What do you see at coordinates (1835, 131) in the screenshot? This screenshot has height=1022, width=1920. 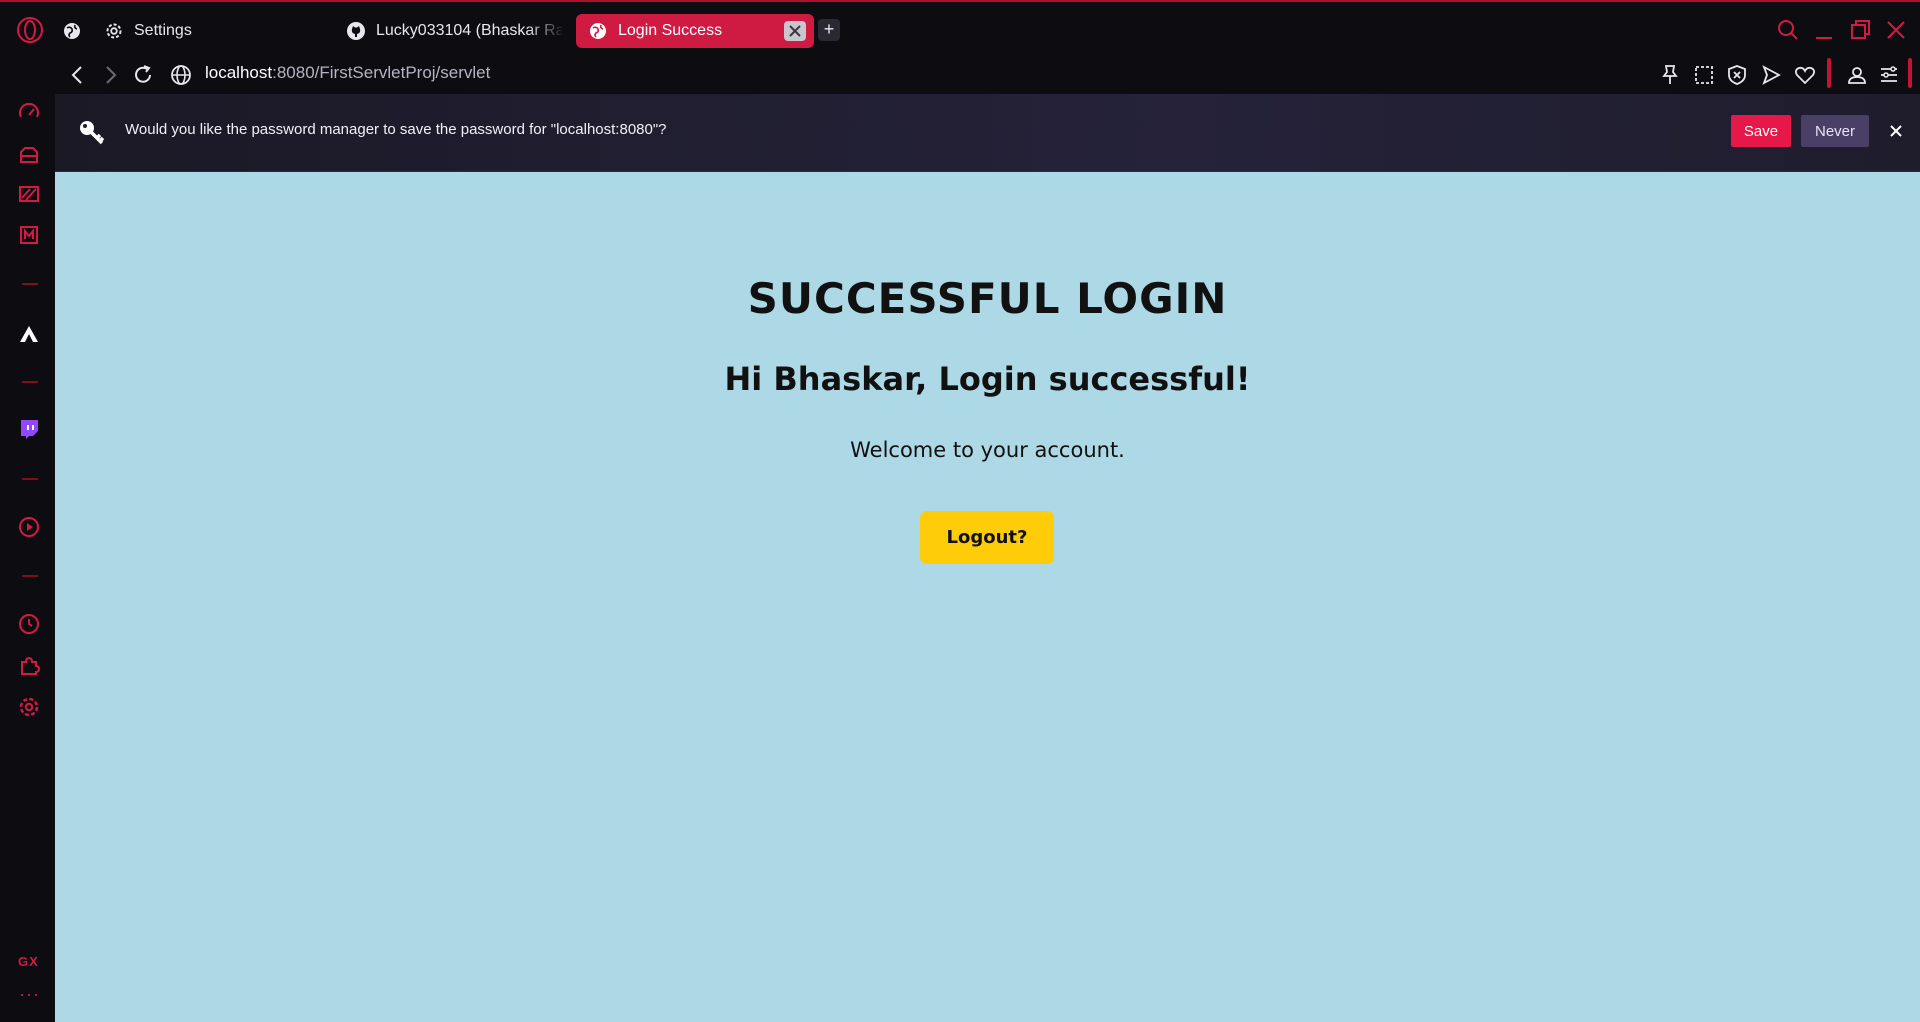 I see `never-save-button: Never` at bounding box center [1835, 131].